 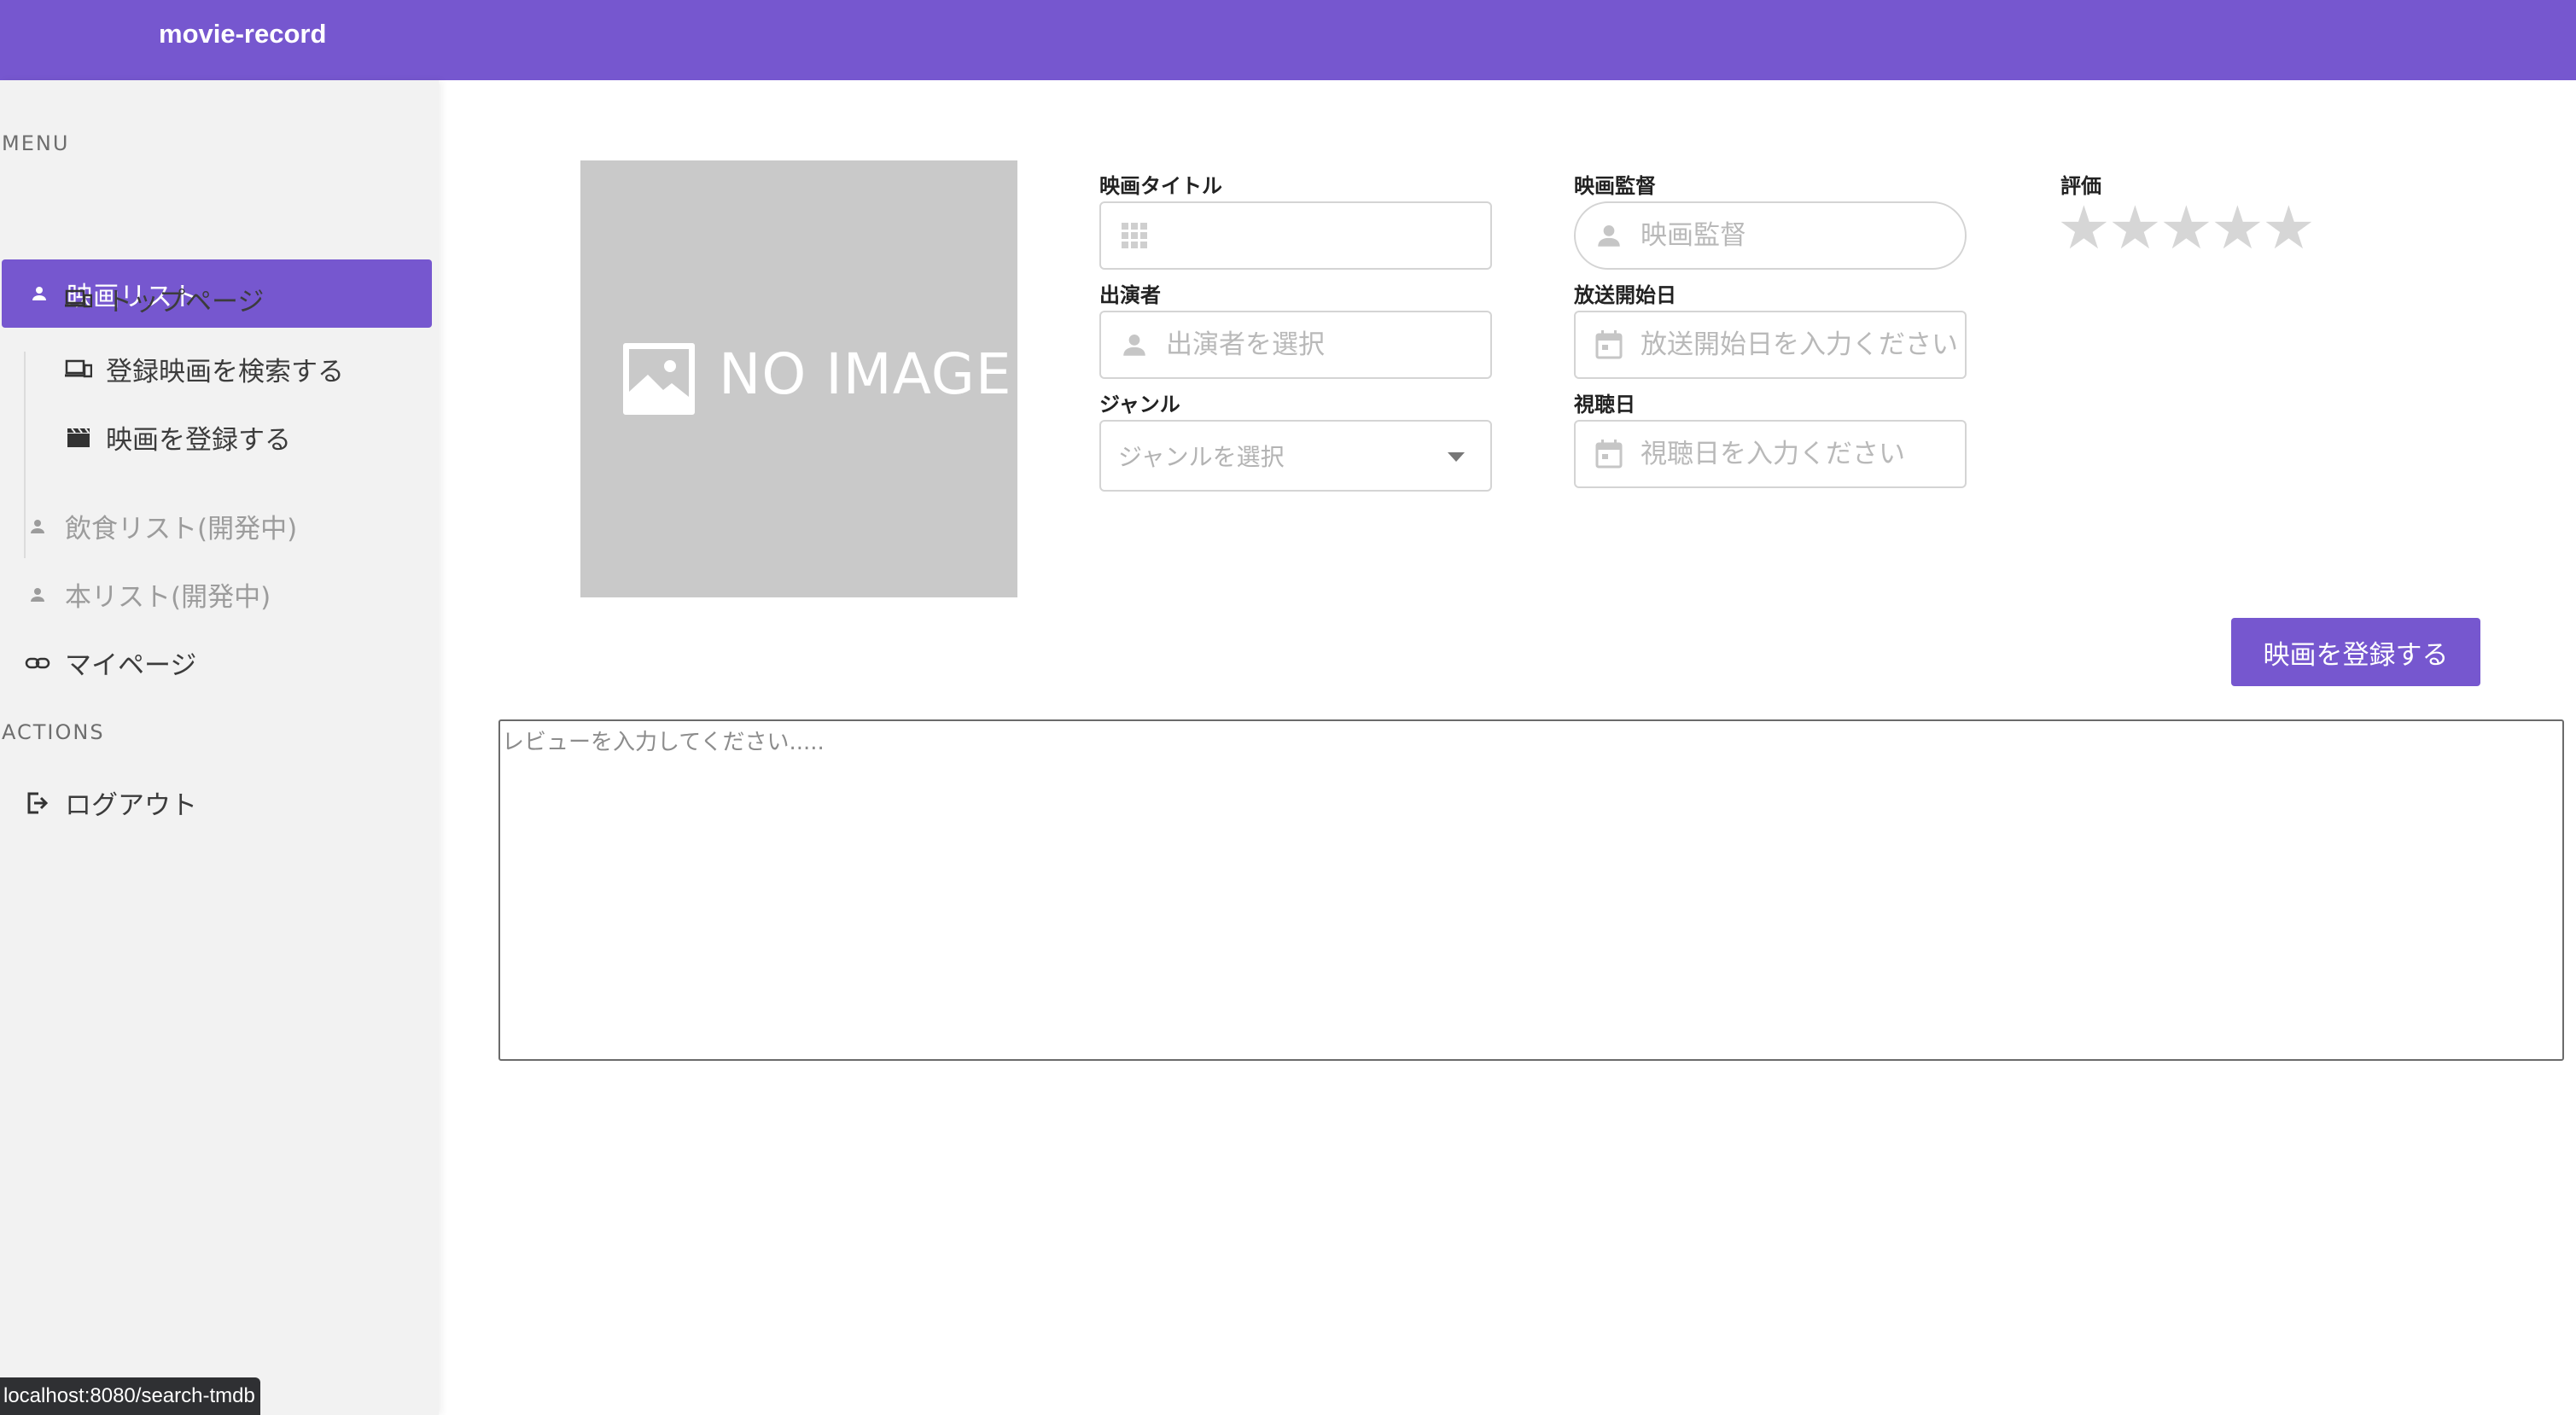 What do you see at coordinates (53, 732) in the screenshot?
I see `actions-section-label: ACTIONS` at bounding box center [53, 732].